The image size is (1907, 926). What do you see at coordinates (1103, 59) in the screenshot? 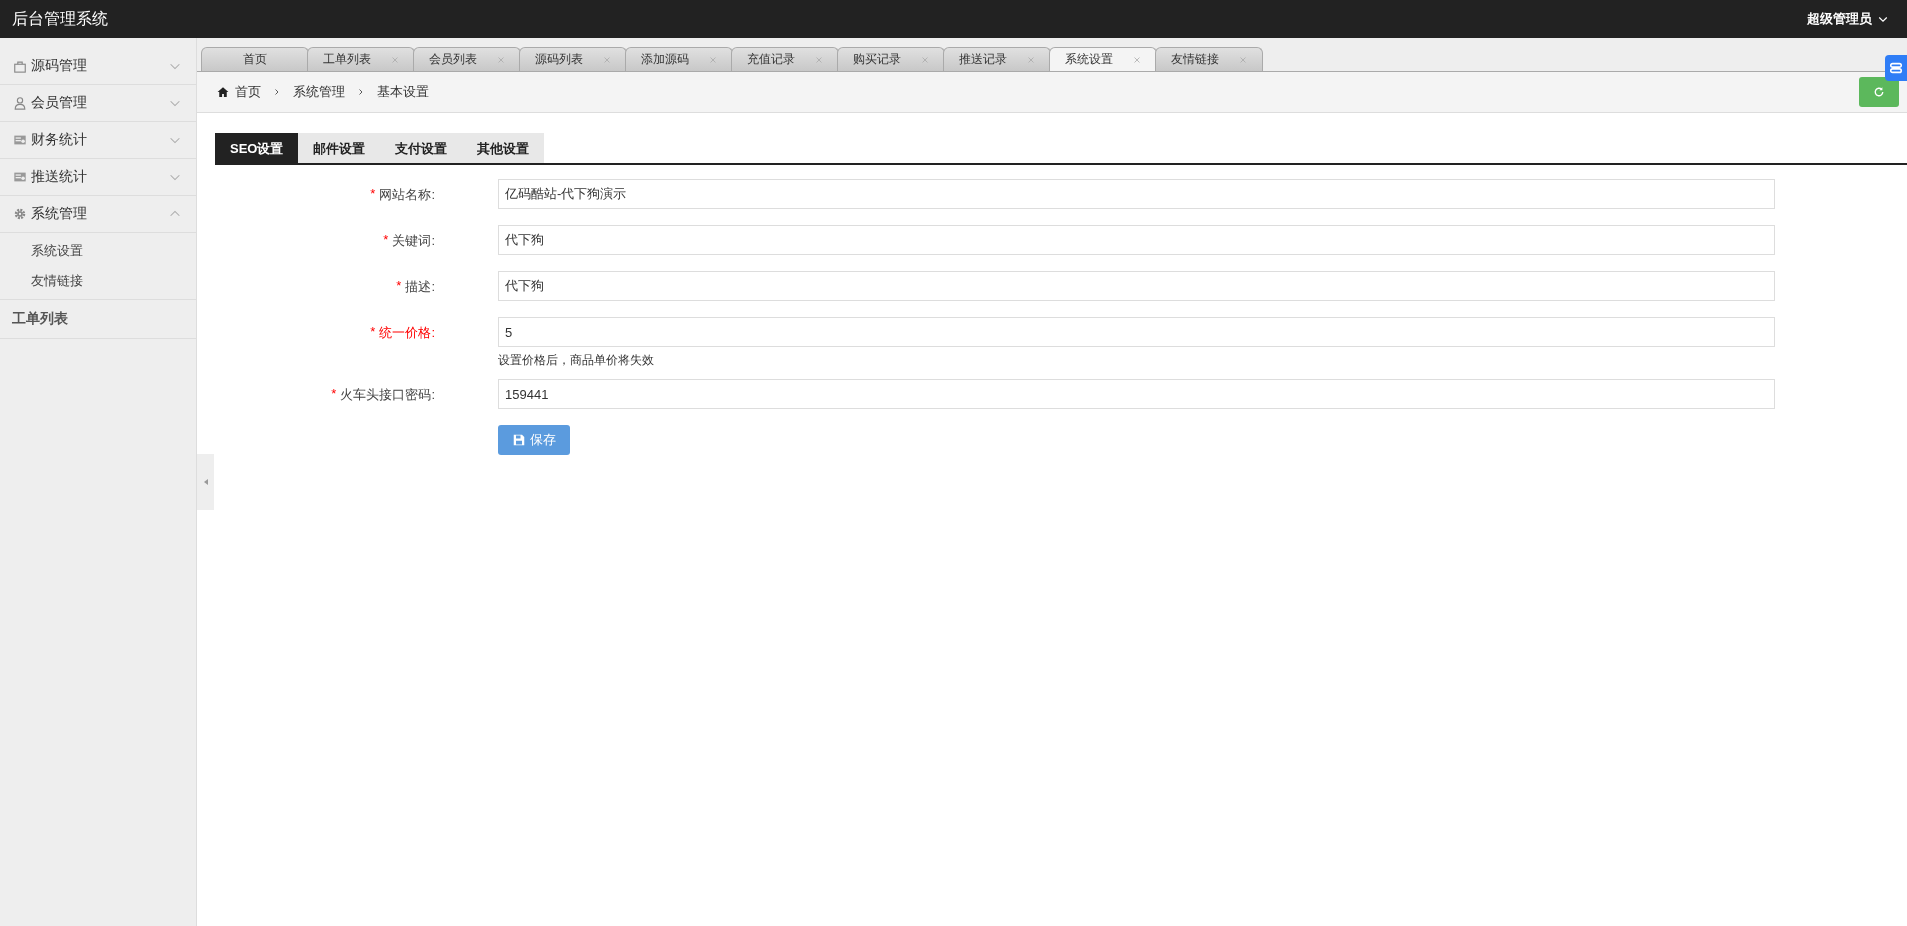
I see `tab: 系统设置` at bounding box center [1103, 59].